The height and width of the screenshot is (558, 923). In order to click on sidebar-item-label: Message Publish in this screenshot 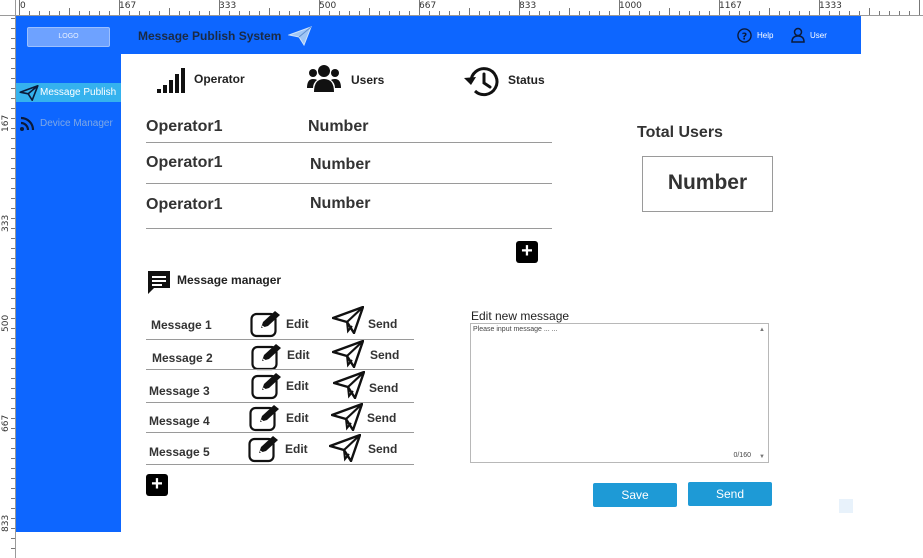, I will do `click(78, 92)`.